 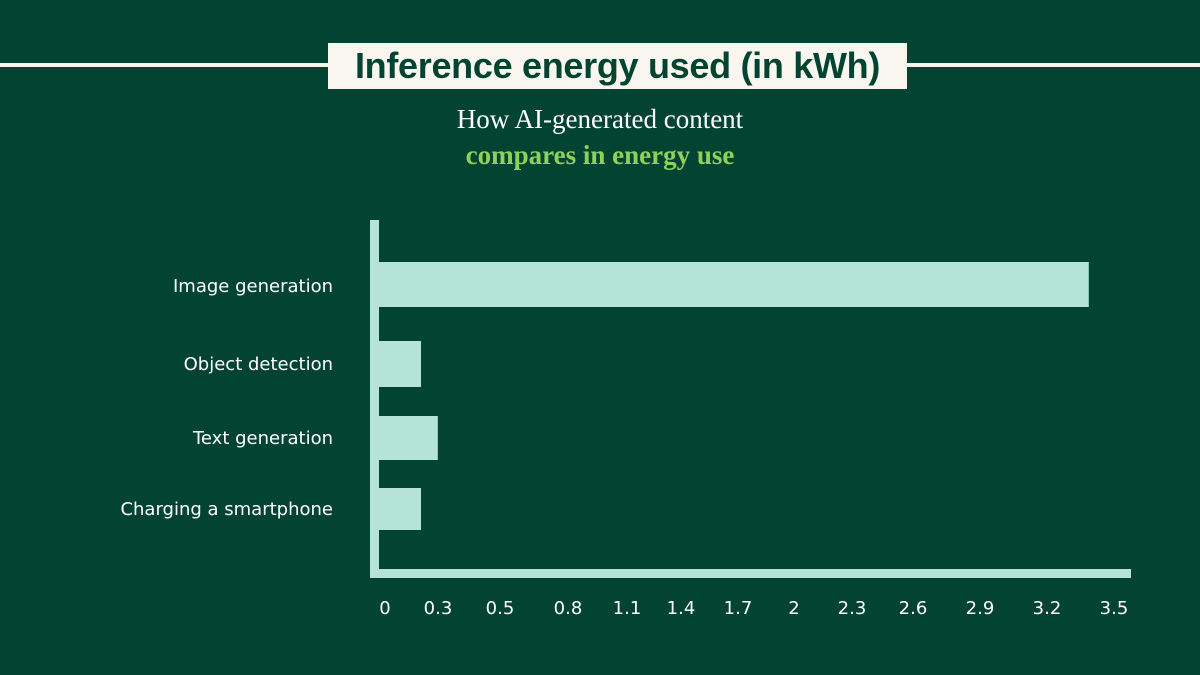 I want to click on category-label: Charging a smartphone, so click(x=226, y=509).